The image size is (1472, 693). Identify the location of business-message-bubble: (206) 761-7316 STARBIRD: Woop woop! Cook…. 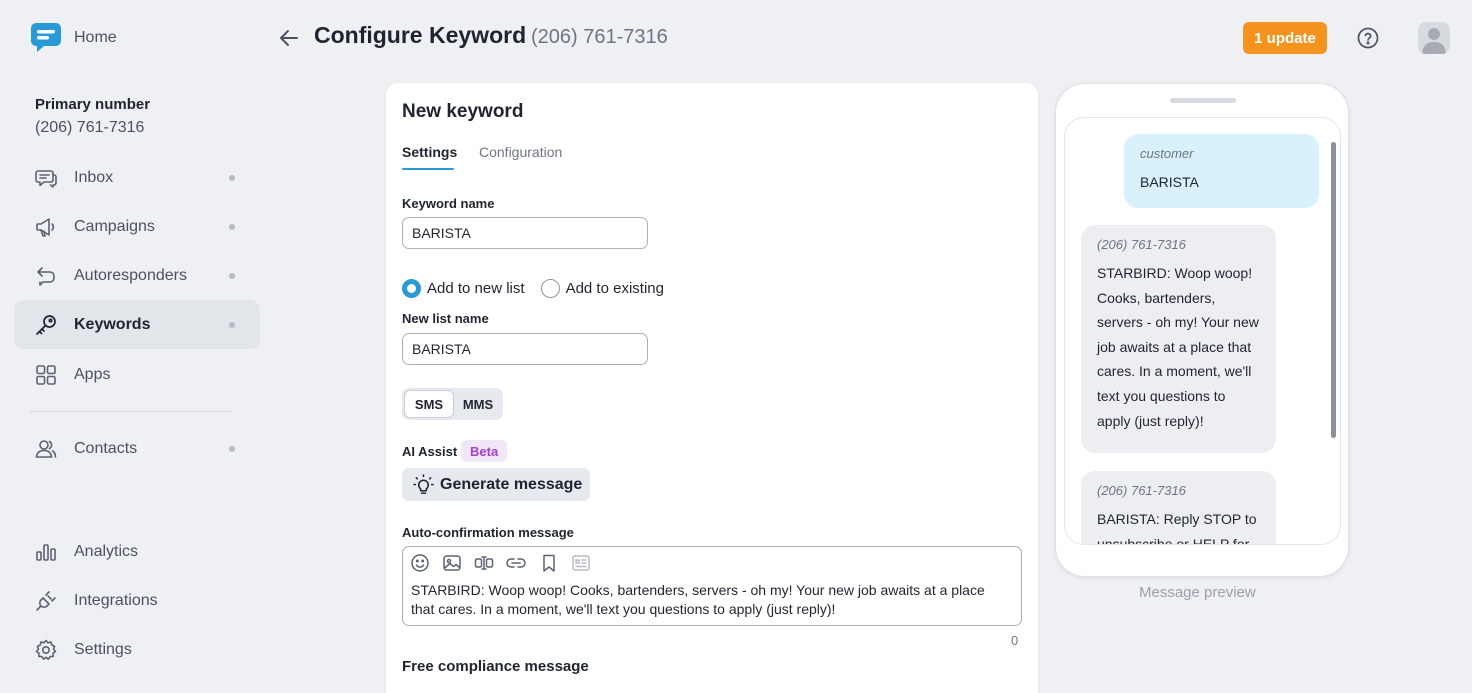
(1178, 339).